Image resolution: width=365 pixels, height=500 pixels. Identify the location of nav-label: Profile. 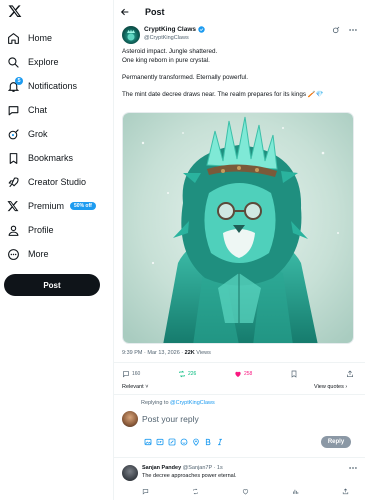
(41, 230).